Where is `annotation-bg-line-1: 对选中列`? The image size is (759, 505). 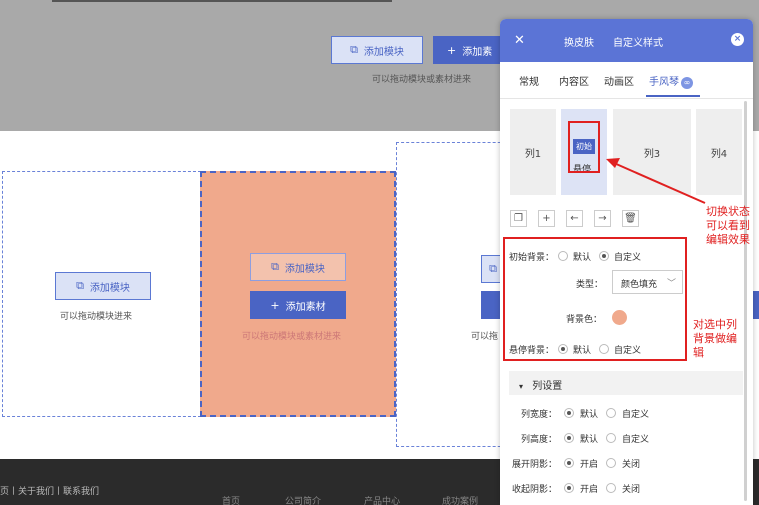 annotation-bg-line-1: 对选中列 is located at coordinates (715, 324).